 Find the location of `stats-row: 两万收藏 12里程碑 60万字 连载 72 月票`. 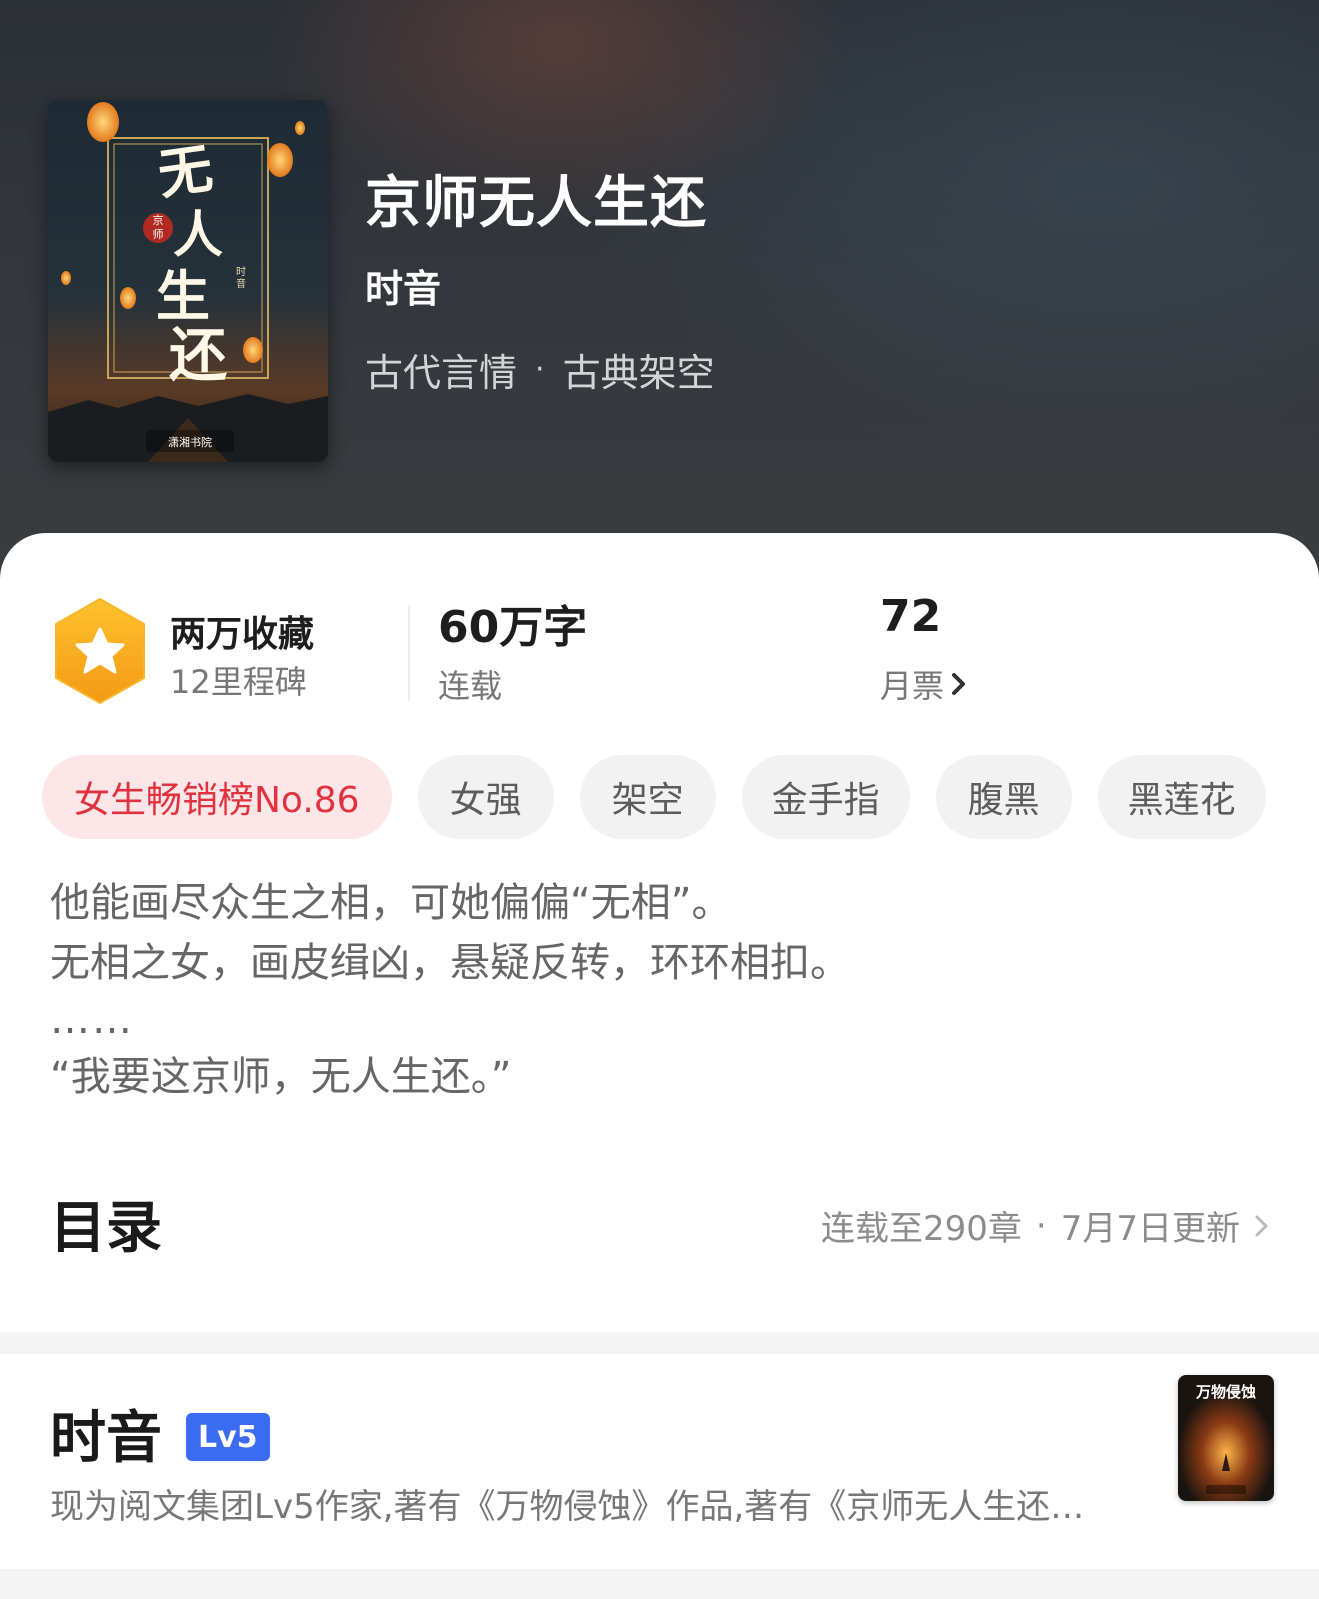

stats-row: 两万收藏 12里程碑 60万字 连载 72 月票 is located at coordinates (659, 654).